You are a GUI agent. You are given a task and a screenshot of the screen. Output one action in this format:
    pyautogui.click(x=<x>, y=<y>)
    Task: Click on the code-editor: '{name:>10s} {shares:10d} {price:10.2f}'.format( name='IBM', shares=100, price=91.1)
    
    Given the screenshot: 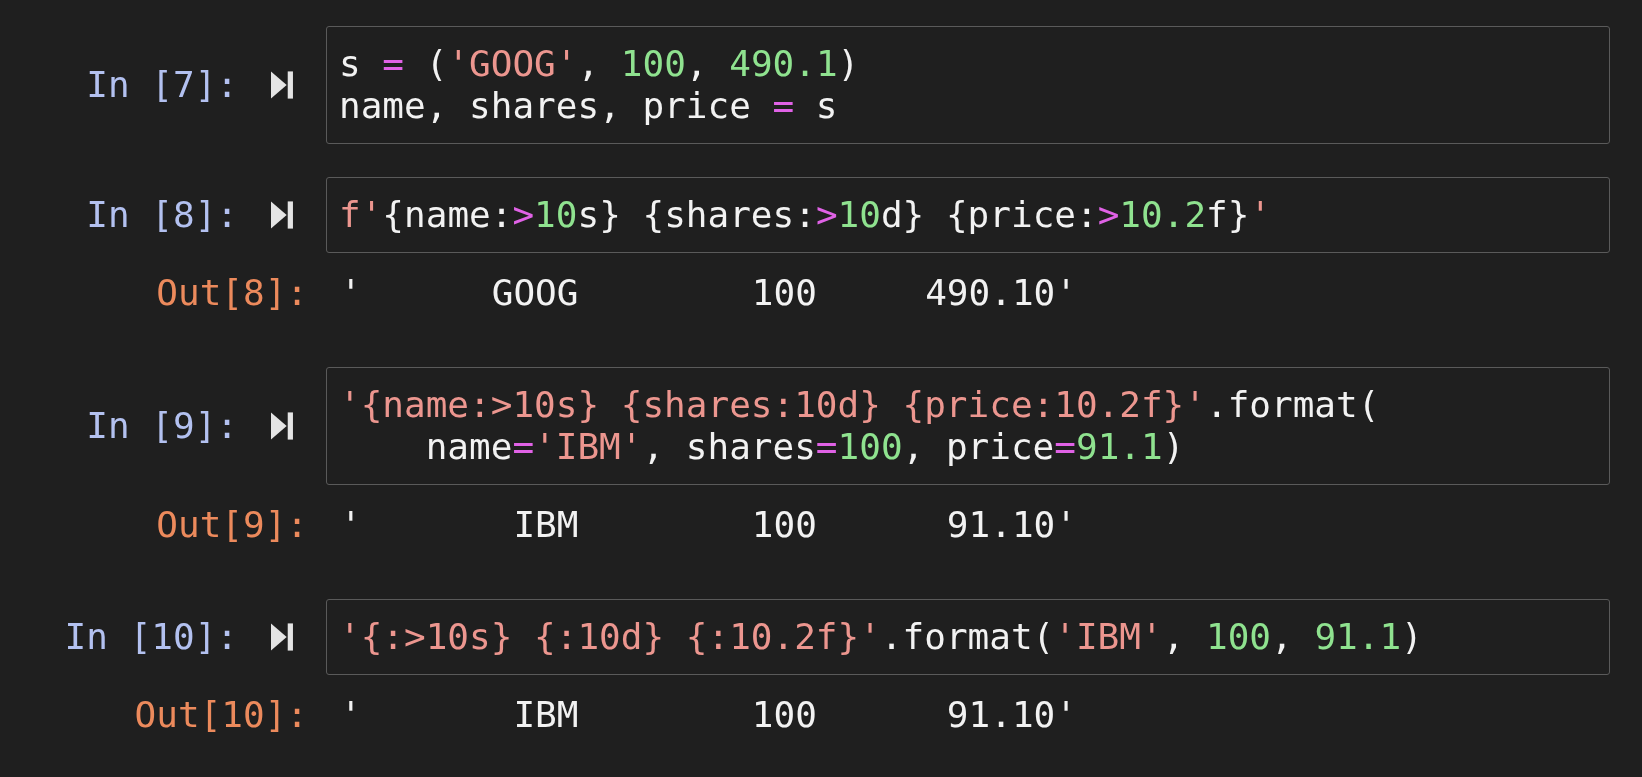 What is the action you would take?
    pyautogui.click(x=968, y=426)
    